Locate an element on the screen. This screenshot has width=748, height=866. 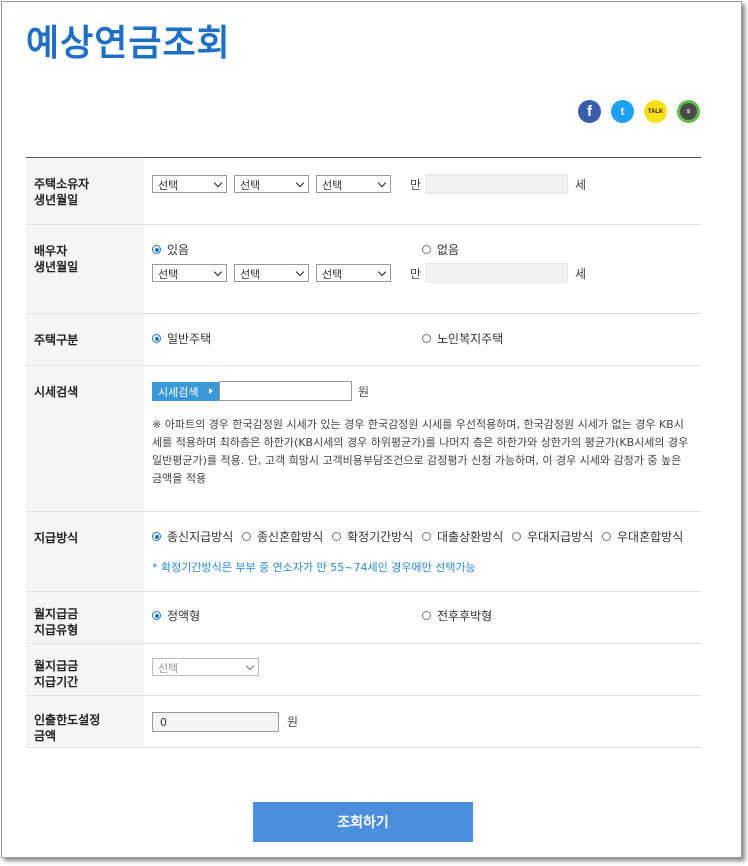
spouse-age-suffix: 세 is located at coordinates (581, 274).